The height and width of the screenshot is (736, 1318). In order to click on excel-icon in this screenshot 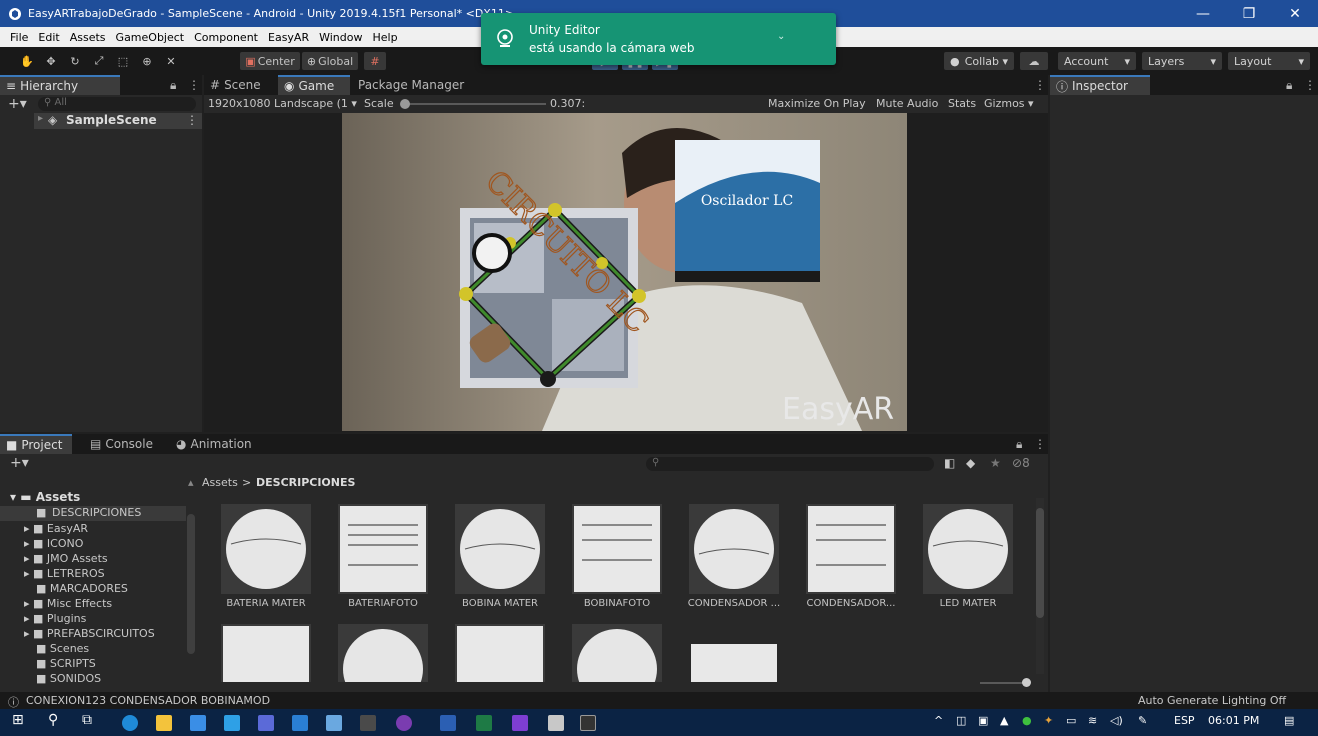, I will do `click(484, 723)`.